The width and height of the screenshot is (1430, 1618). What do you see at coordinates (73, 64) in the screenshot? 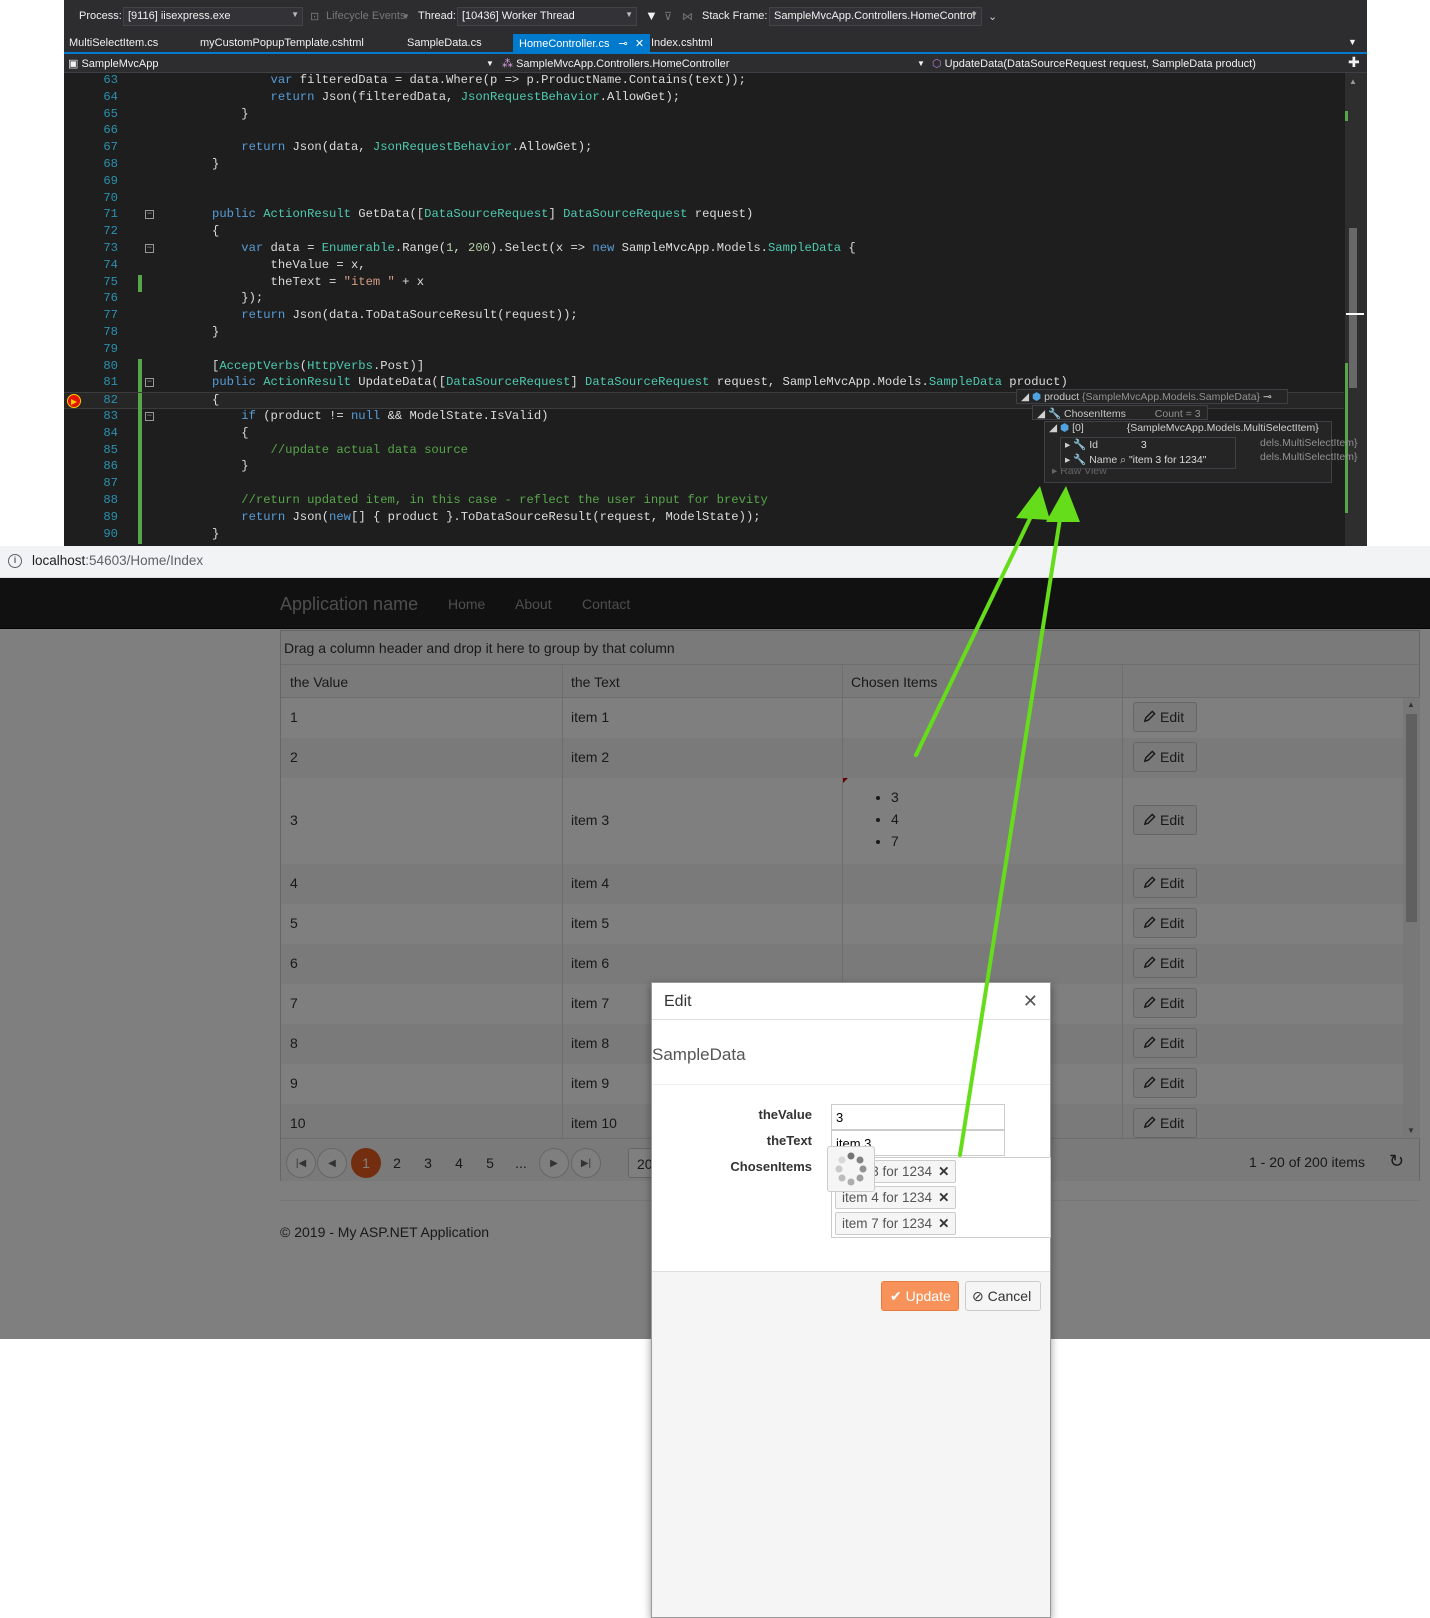
I see `project-icon: ▣` at bounding box center [73, 64].